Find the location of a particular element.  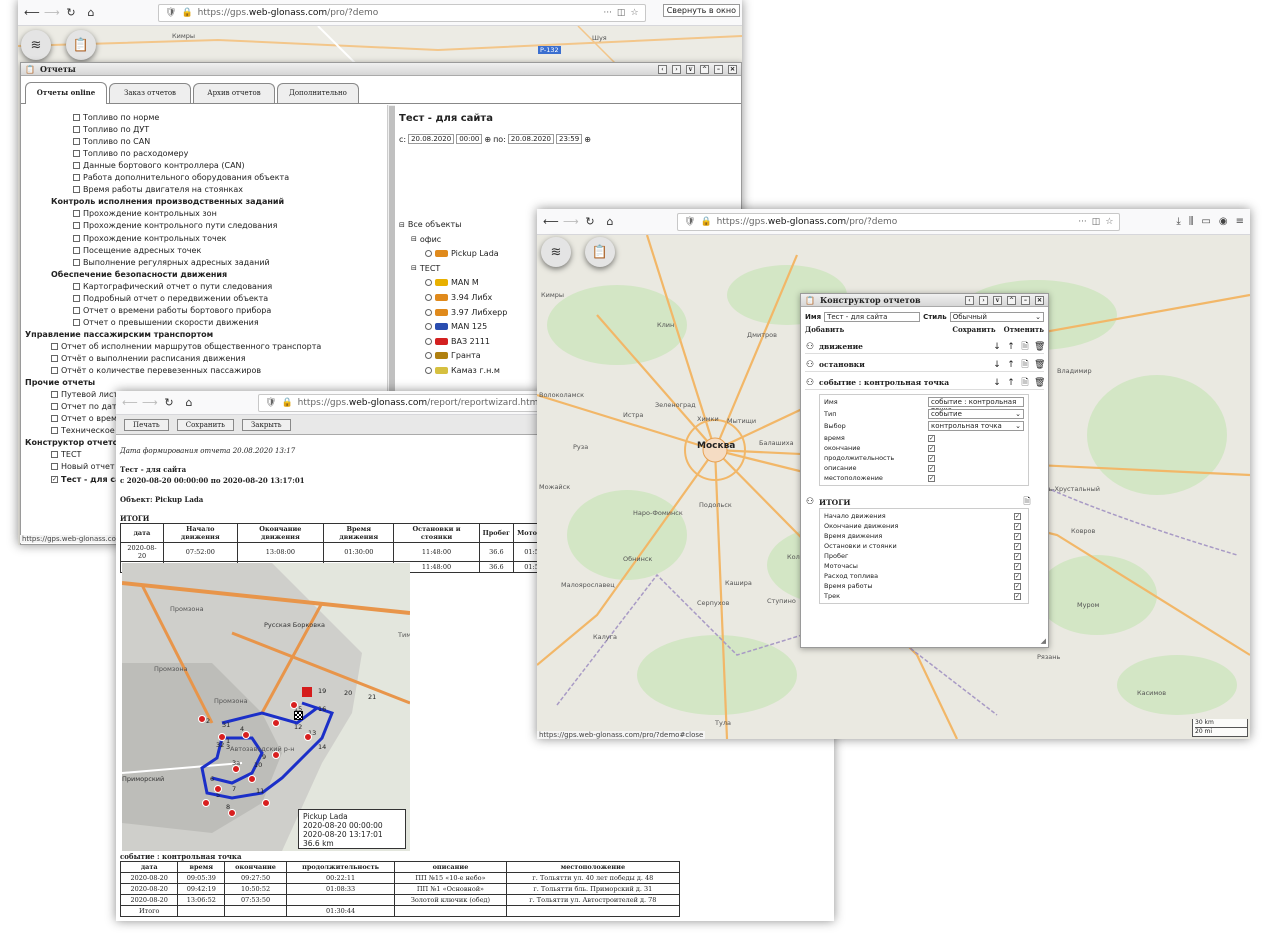

check-row: время ✓ is located at coordinates (924, 438).